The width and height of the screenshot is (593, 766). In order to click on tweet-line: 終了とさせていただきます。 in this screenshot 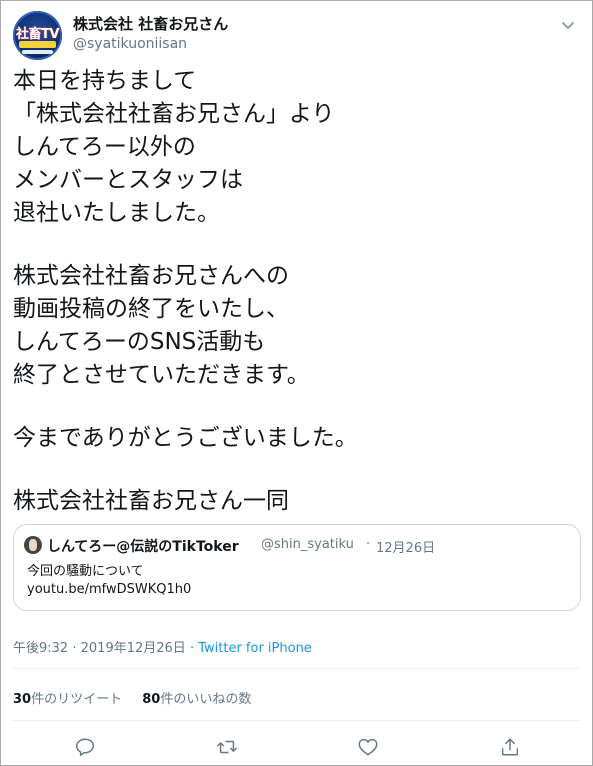, I will do `click(161, 375)`.